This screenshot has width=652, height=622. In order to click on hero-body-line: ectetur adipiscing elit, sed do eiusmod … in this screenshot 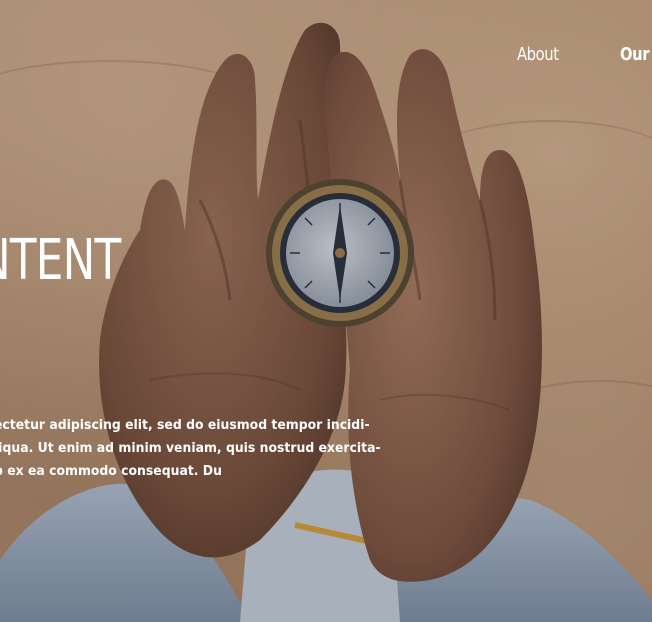, I will do `click(185, 425)`.